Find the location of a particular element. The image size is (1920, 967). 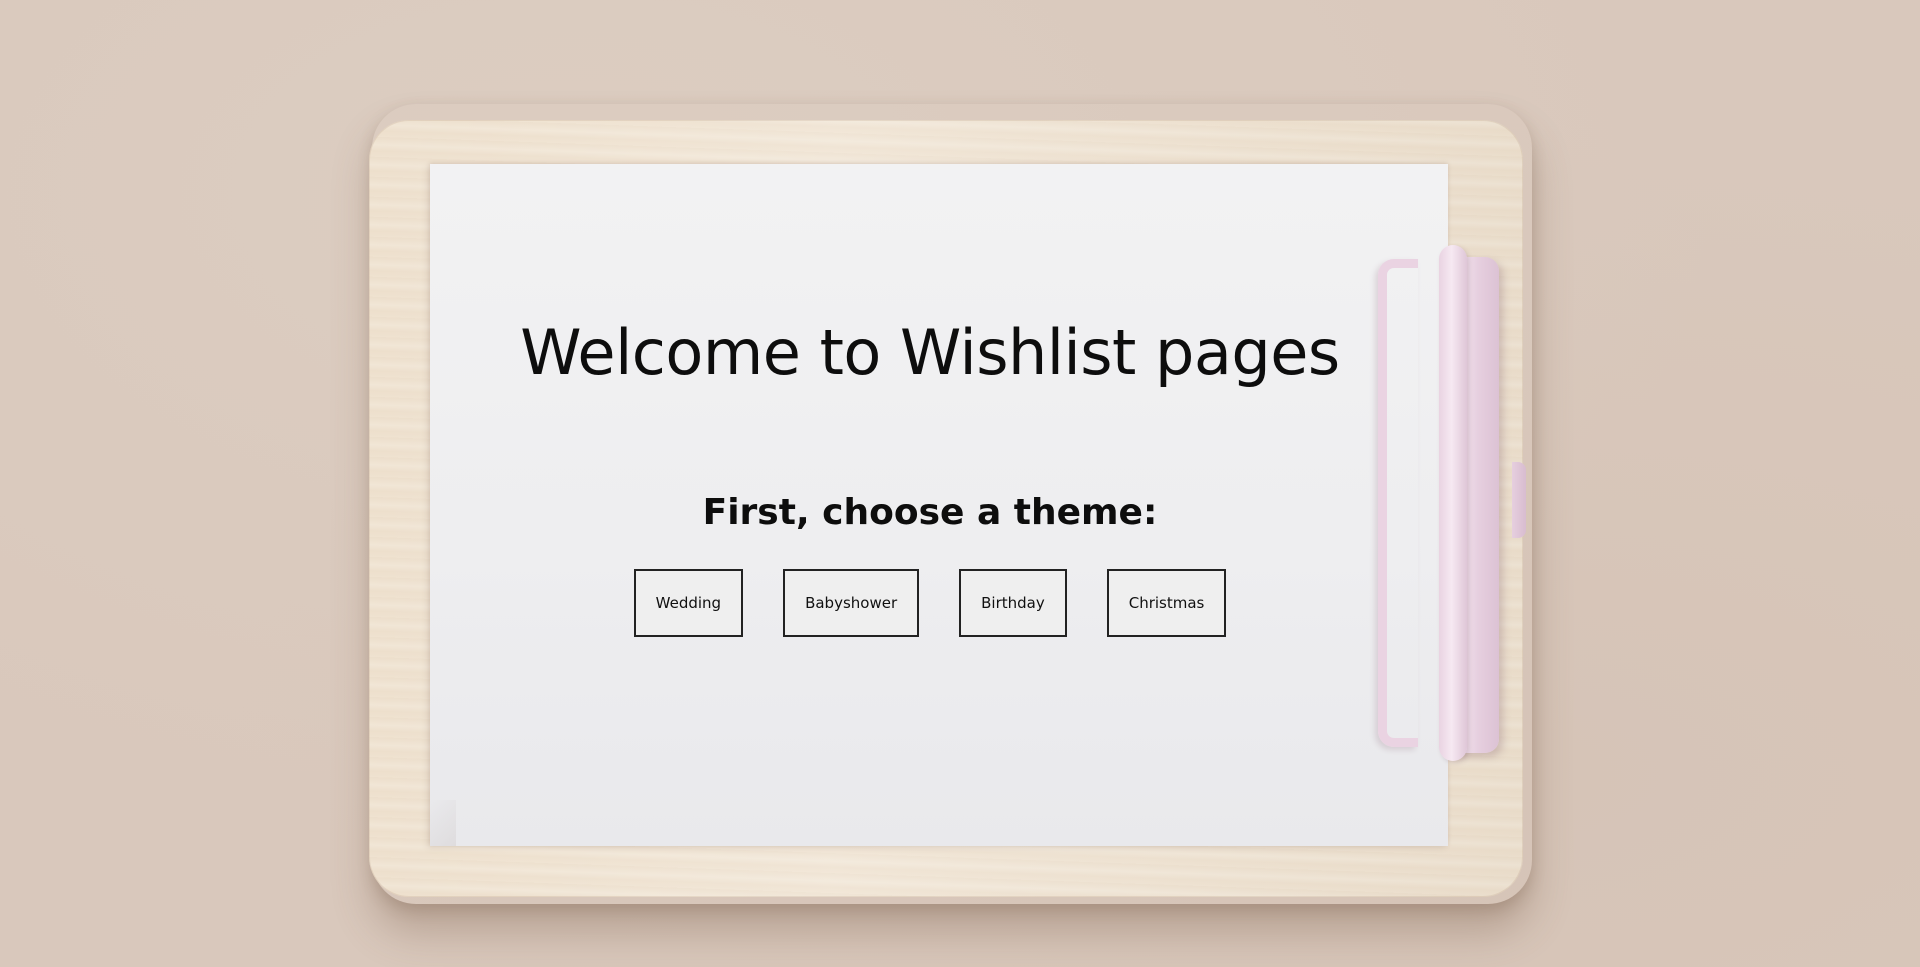

clip-roller is located at coordinates (1453, 503).